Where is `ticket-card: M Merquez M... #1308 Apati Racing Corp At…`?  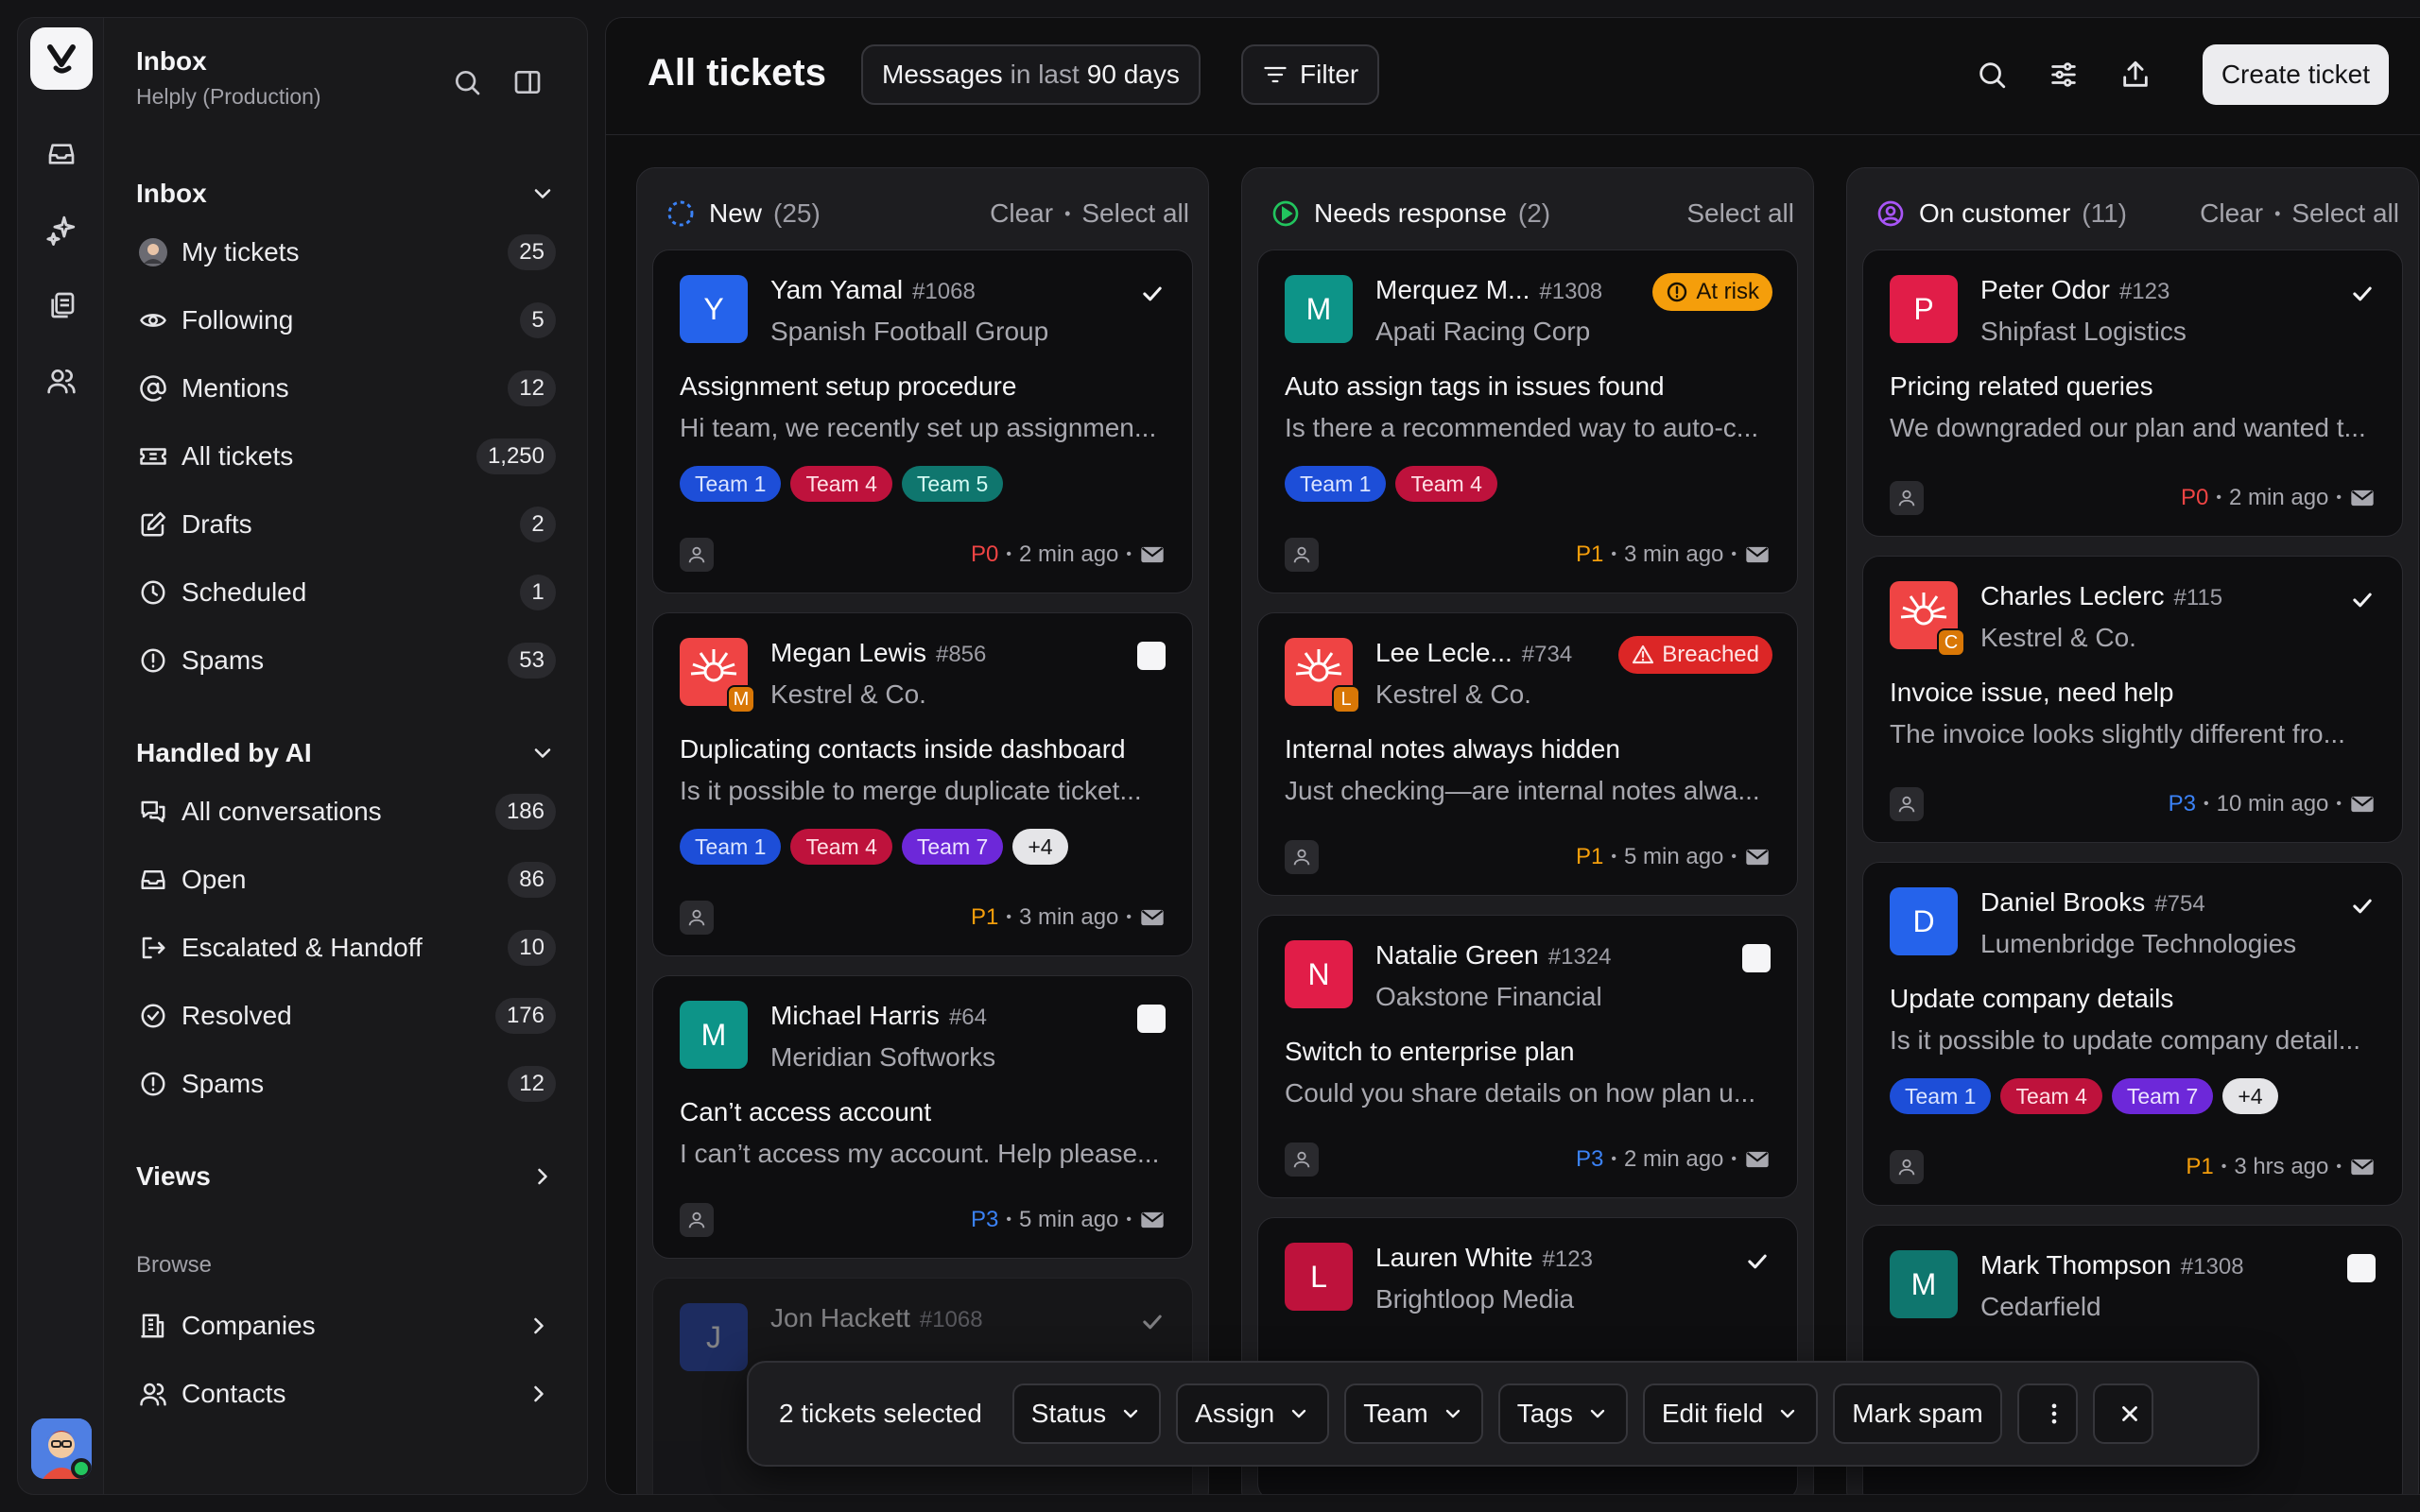
ticket-card: M Merquez M... #1308 Apati Racing Corp At… is located at coordinates (1527, 421).